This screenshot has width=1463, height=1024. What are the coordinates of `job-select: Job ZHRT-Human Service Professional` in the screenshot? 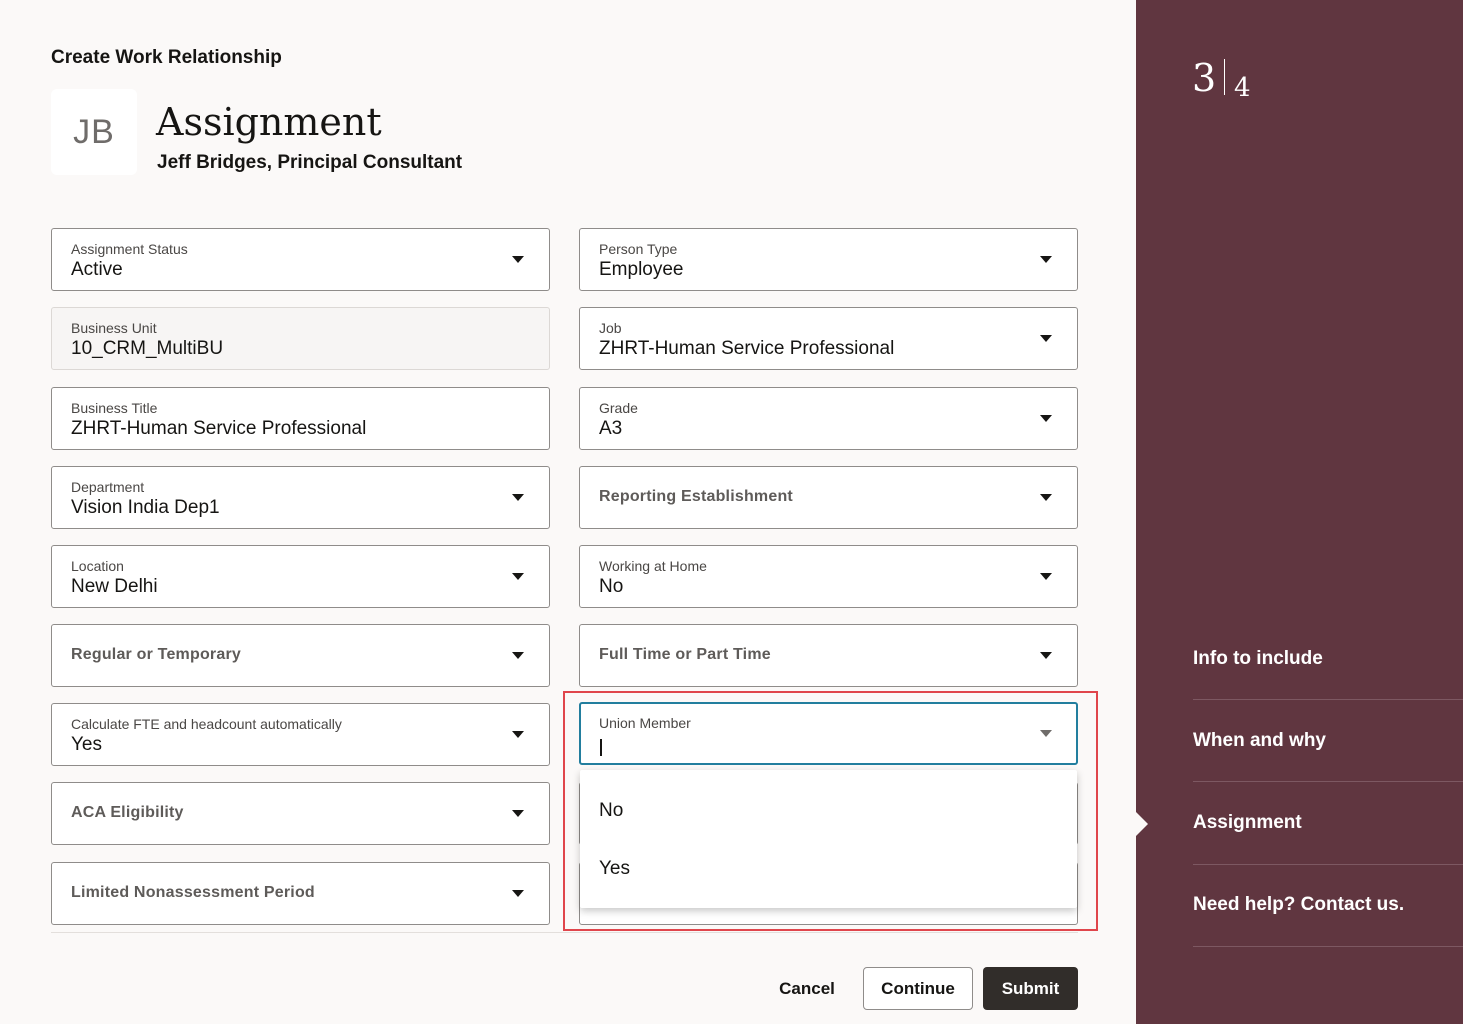 It's located at (828, 338).